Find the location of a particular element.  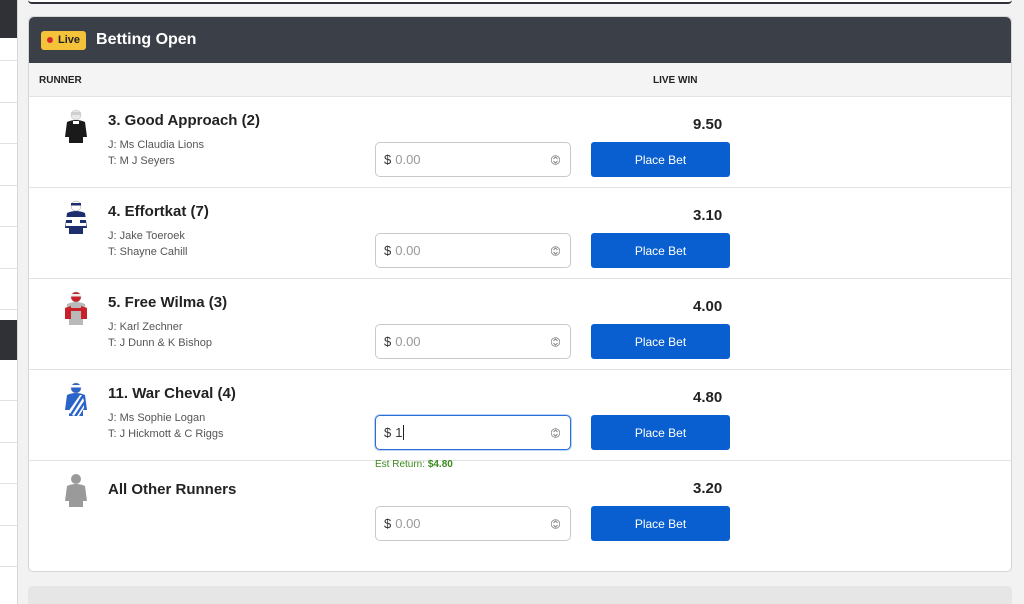

previous-card-edge is located at coordinates (520, 2).